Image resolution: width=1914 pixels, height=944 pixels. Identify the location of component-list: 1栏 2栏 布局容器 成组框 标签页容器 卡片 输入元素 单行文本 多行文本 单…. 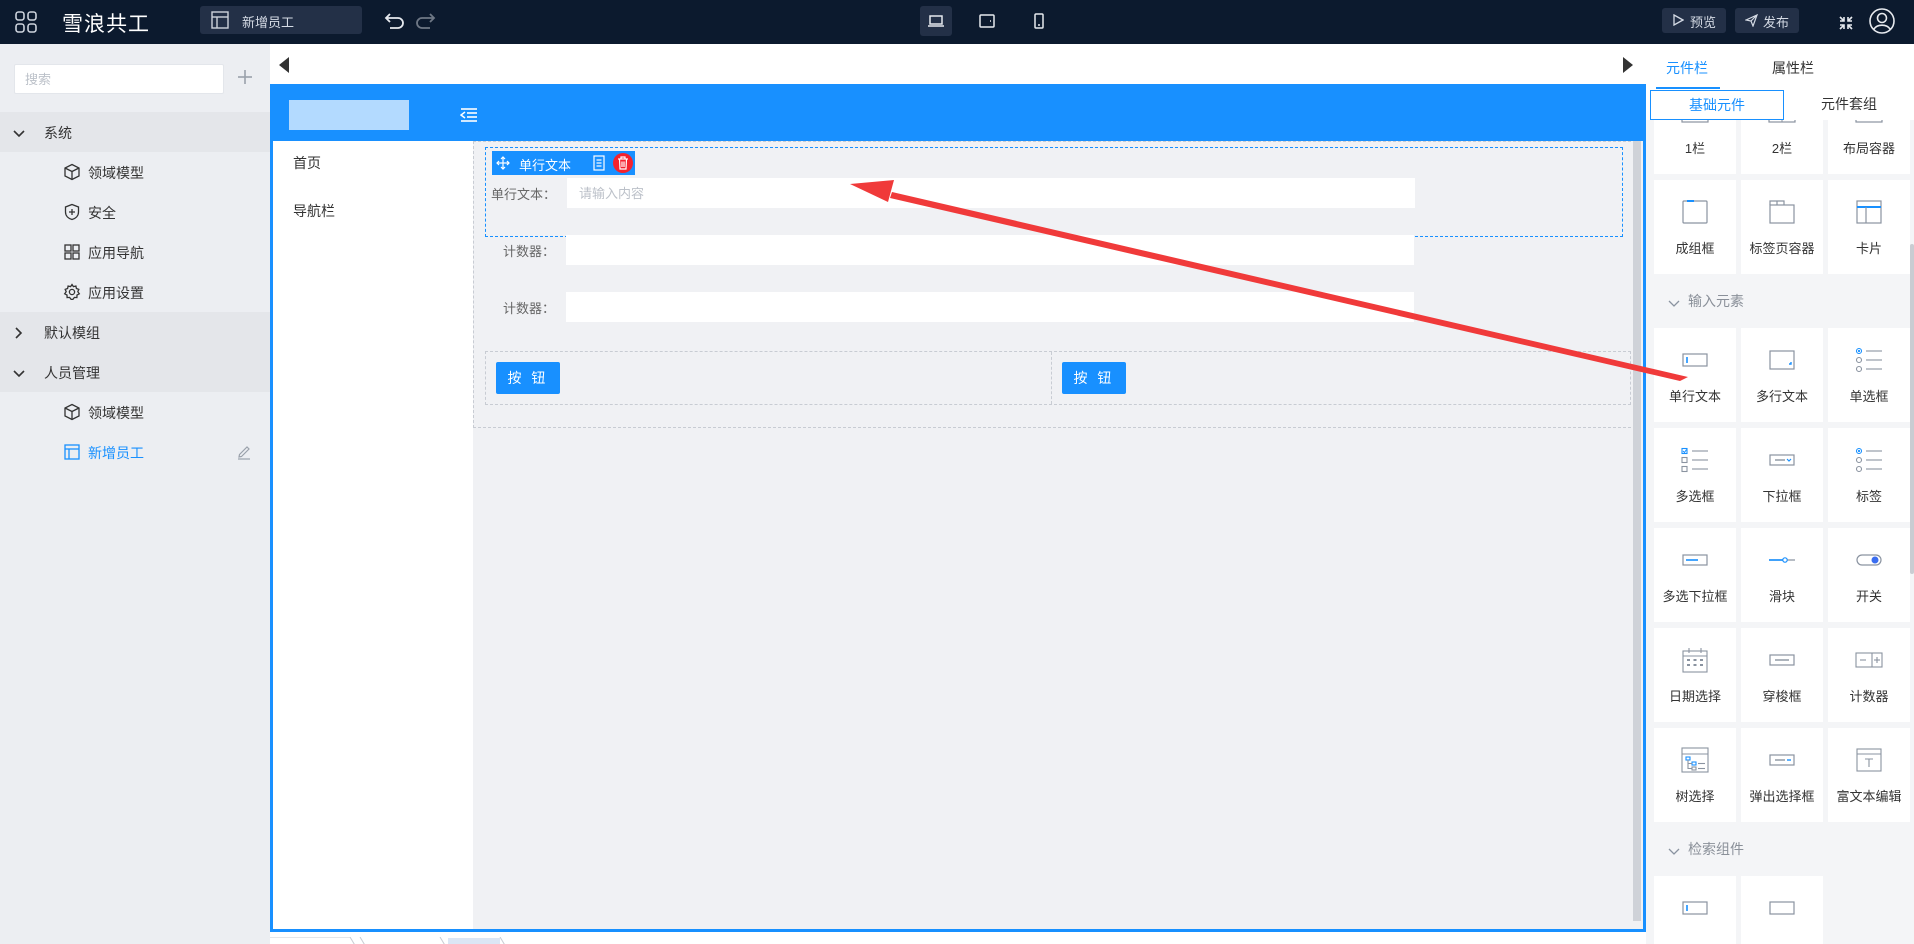
(1780, 532).